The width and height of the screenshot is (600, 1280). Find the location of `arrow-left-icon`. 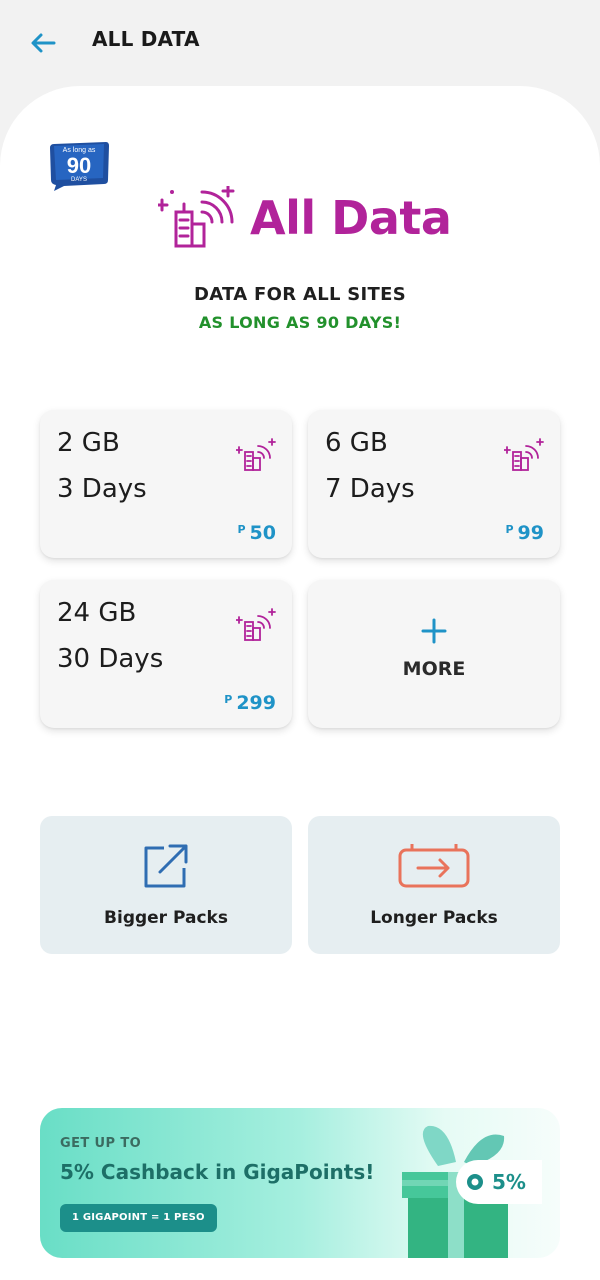

arrow-left-icon is located at coordinates (43, 43).